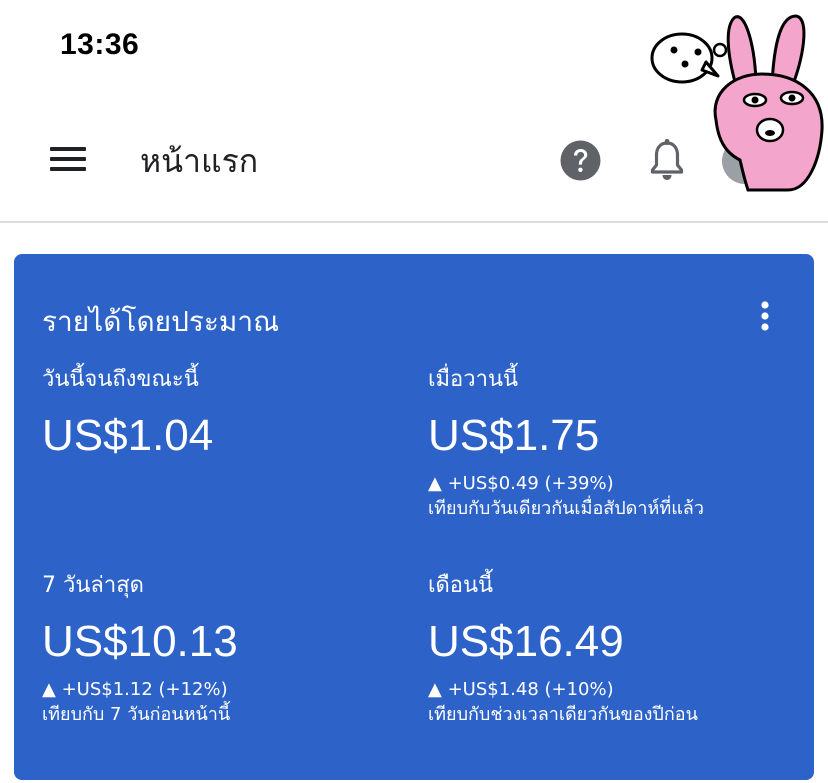  What do you see at coordinates (135, 689) in the screenshot?
I see `metric-change: ▲ +US$1.12 (+12%)` at bounding box center [135, 689].